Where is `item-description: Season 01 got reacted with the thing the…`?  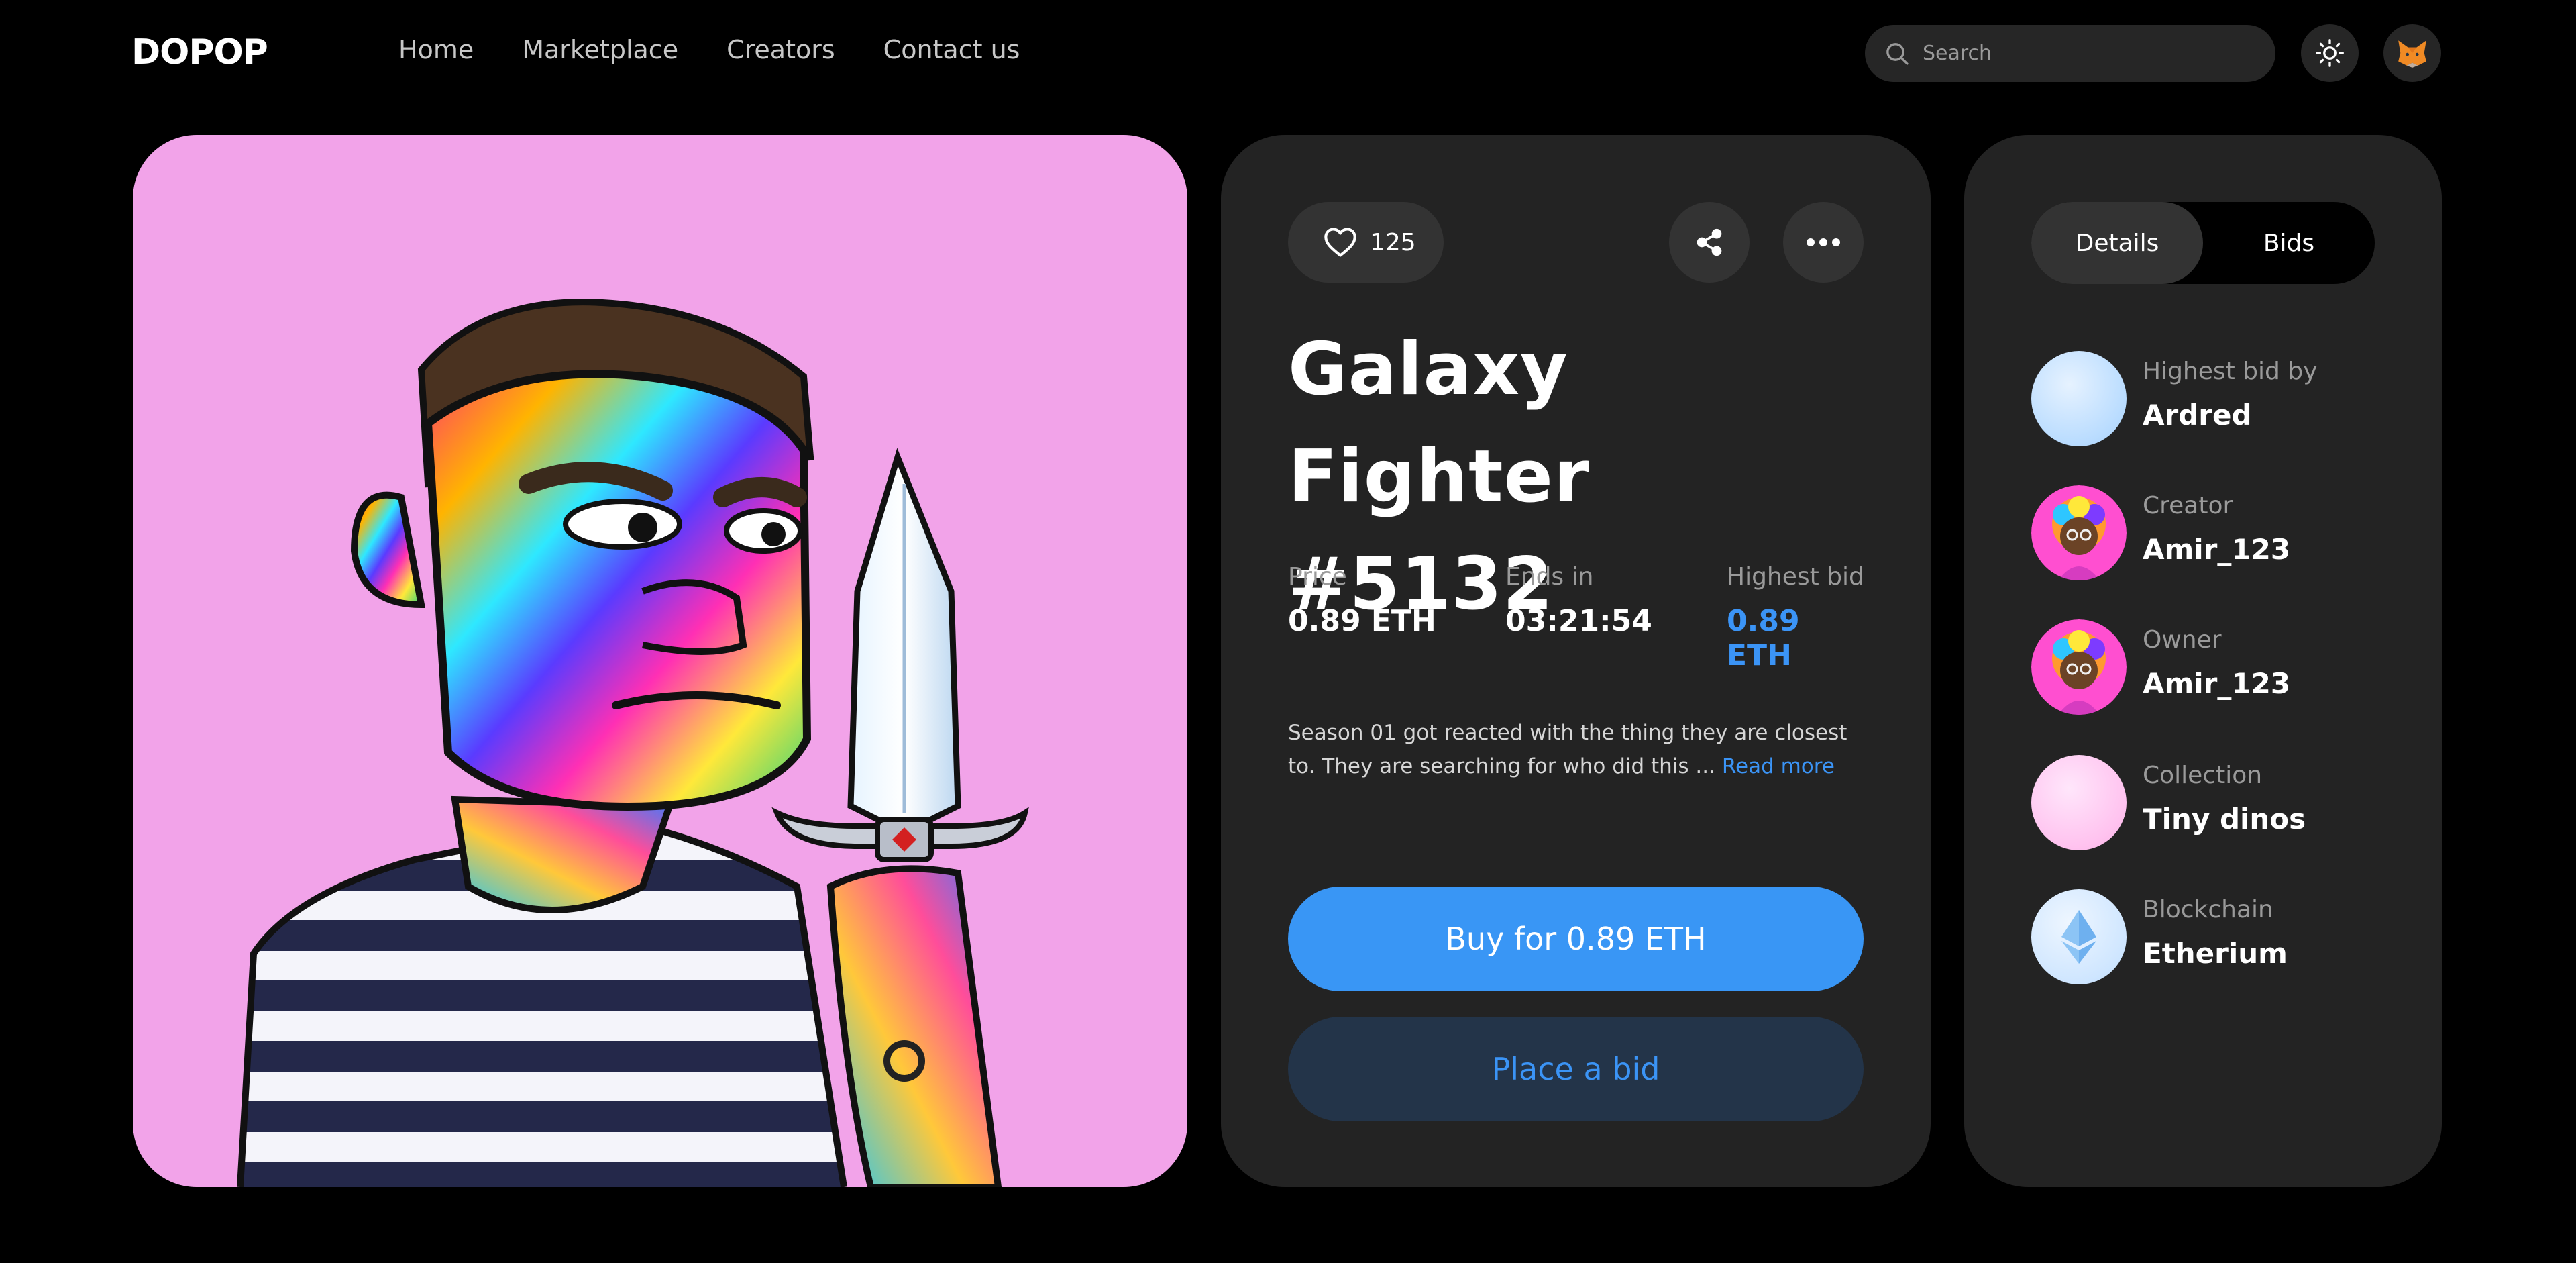 item-description: Season 01 got reacted with the thing the… is located at coordinates (1583, 750).